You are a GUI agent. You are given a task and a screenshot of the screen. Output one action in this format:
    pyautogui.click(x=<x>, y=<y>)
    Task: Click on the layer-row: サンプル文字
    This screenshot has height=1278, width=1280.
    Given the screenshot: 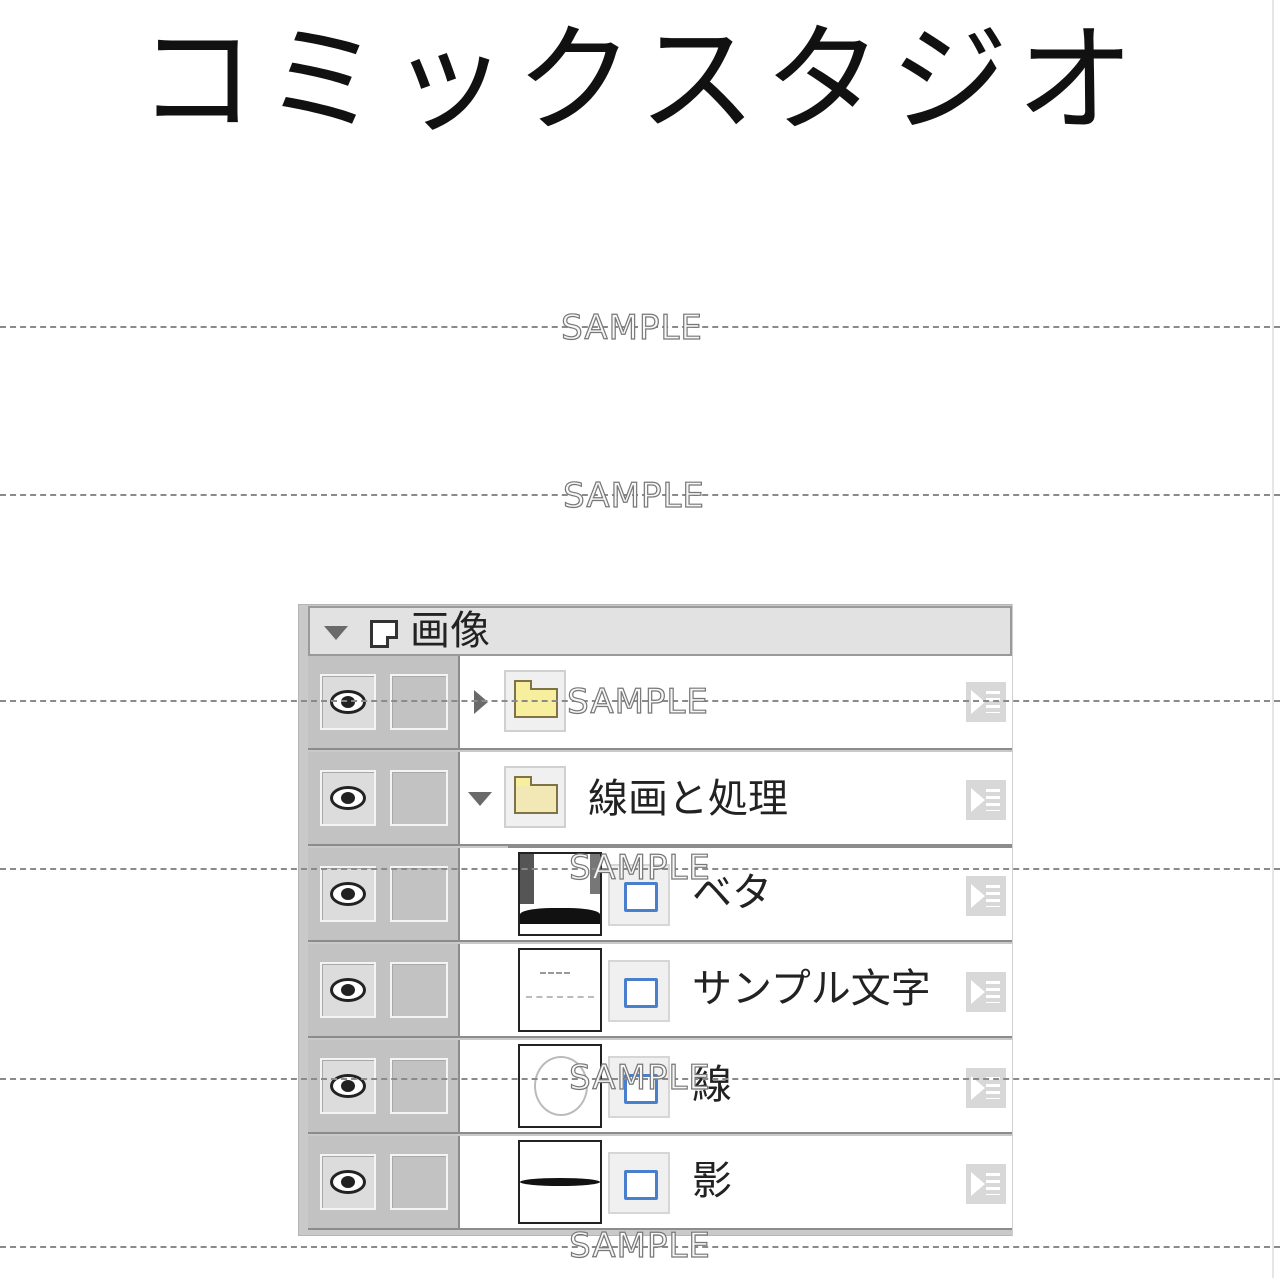 What is the action you would take?
    pyautogui.click(x=660, y=991)
    